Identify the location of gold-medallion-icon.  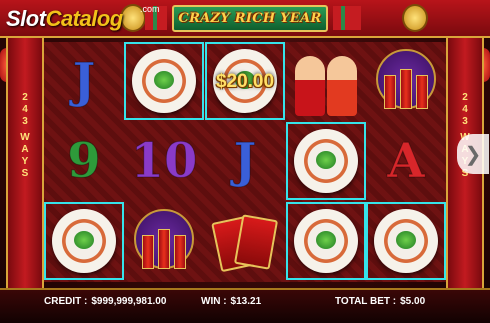
(415, 18).